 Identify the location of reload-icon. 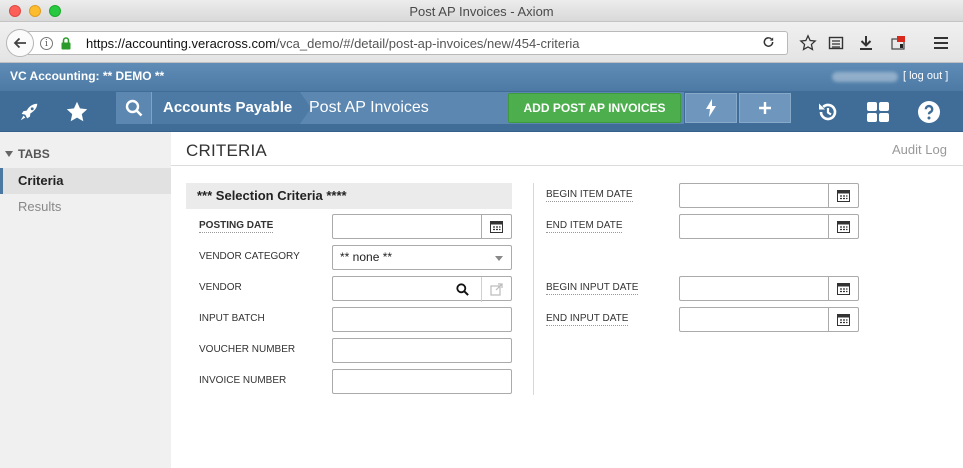
(768, 44).